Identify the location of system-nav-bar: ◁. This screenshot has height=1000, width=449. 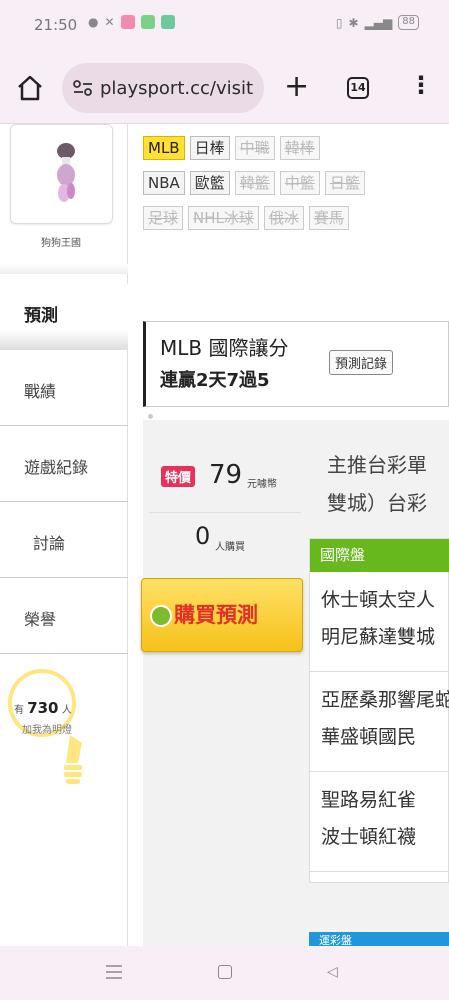
(224, 973).